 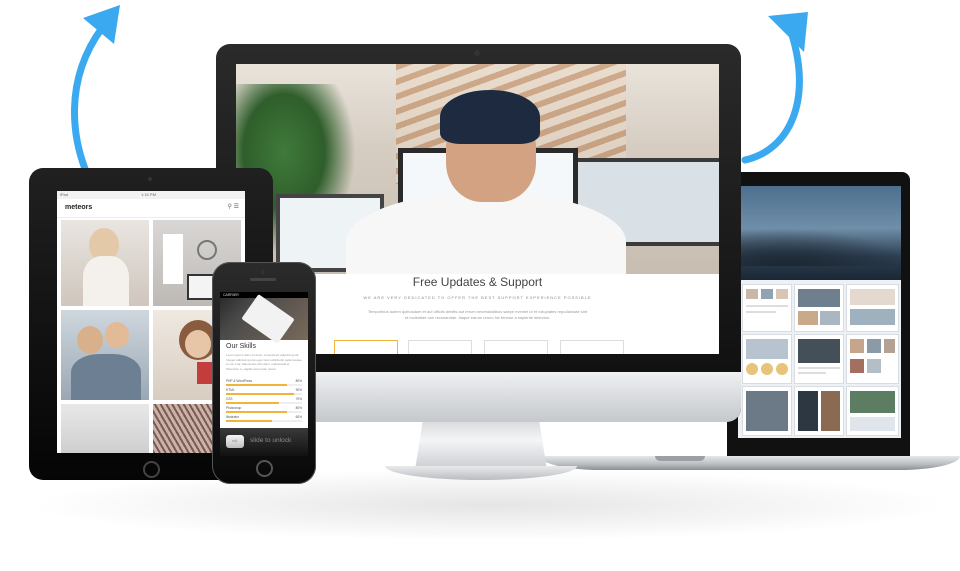 What do you see at coordinates (64, 194) in the screenshot?
I see `carrier-label: iPad` at bounding box center [64, 194].